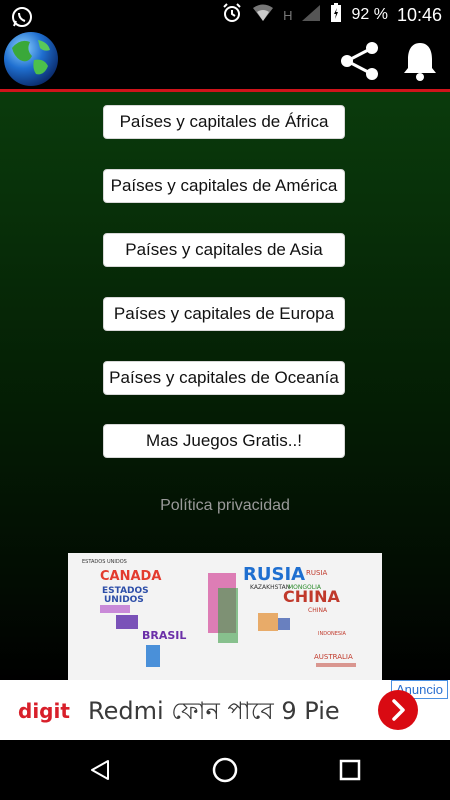  I want to click on signal-icon, so click(311, 15).